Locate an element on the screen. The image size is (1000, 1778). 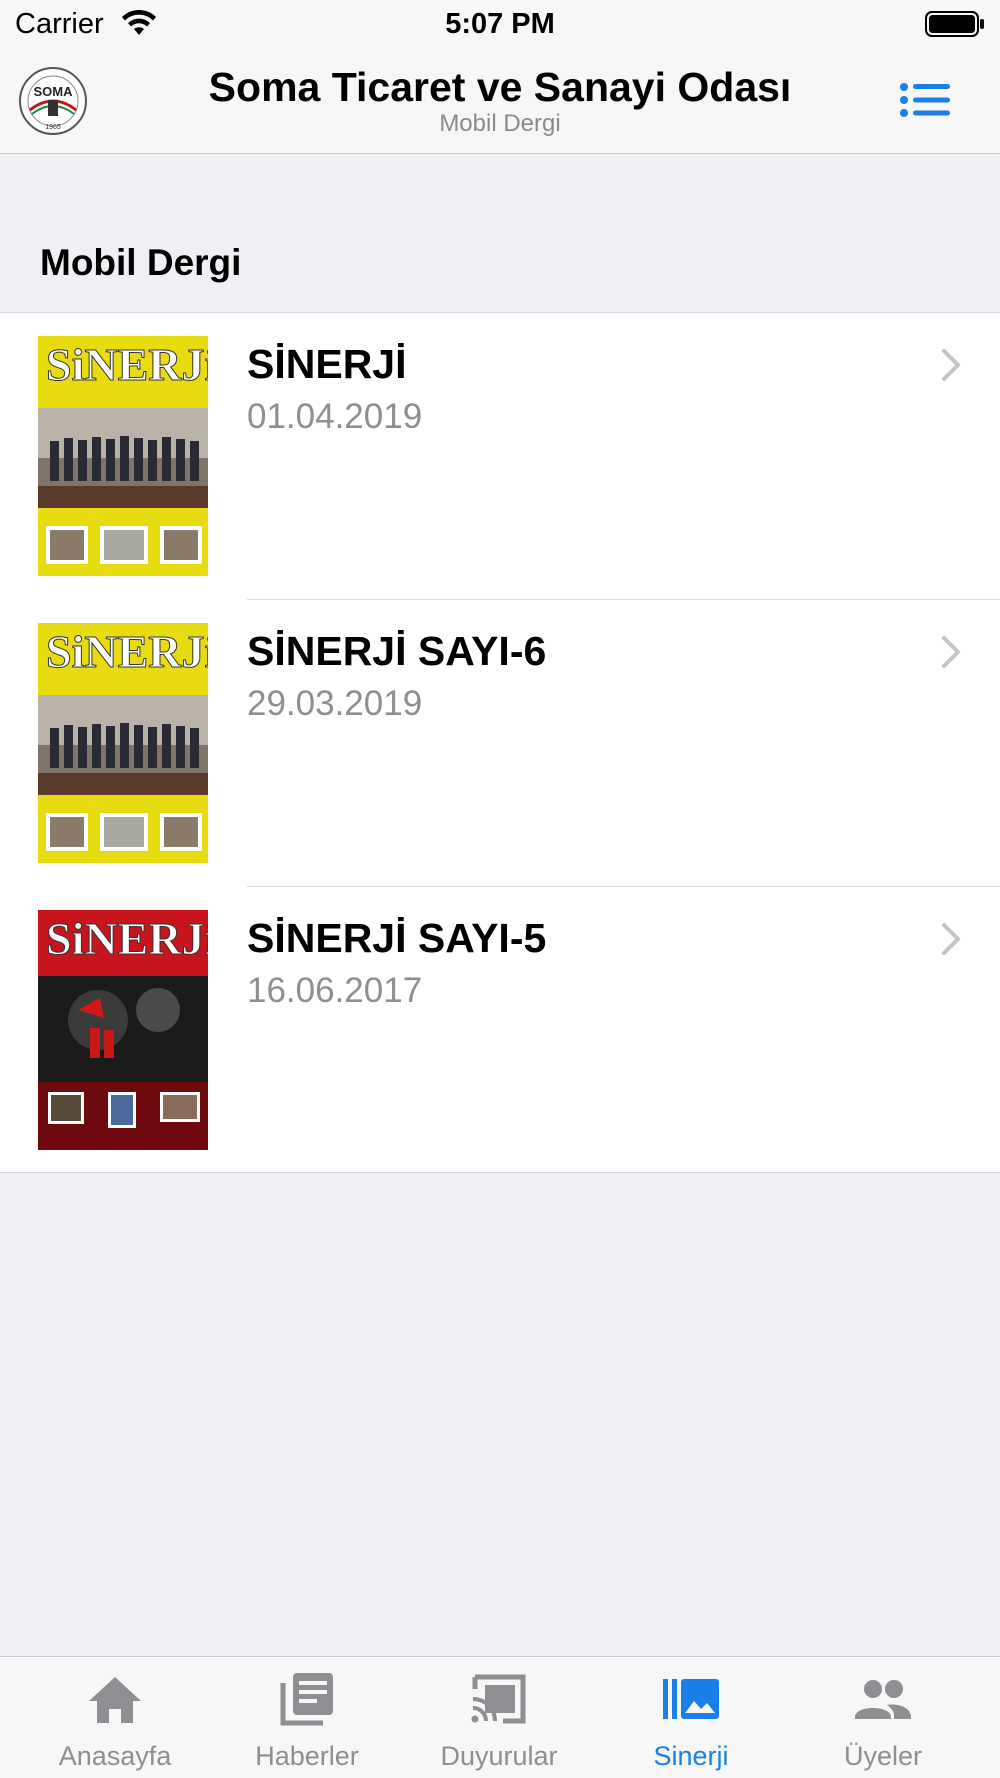
status-bar: Carrier 5:07 PM is located at coordinates (500, 24).